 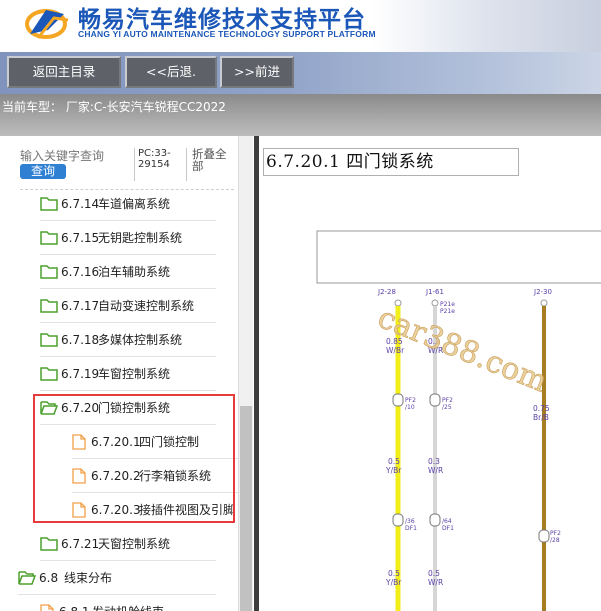 What do you see at coordinates (434, 292) in the screenshot?
I see `connector-label: J1-61` at bounding box center [434, 292].